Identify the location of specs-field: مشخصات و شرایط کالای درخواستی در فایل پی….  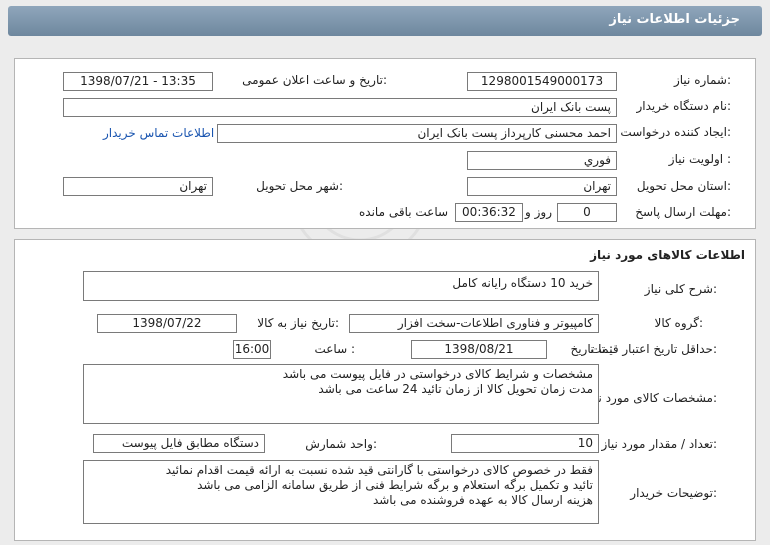
(341, 394).